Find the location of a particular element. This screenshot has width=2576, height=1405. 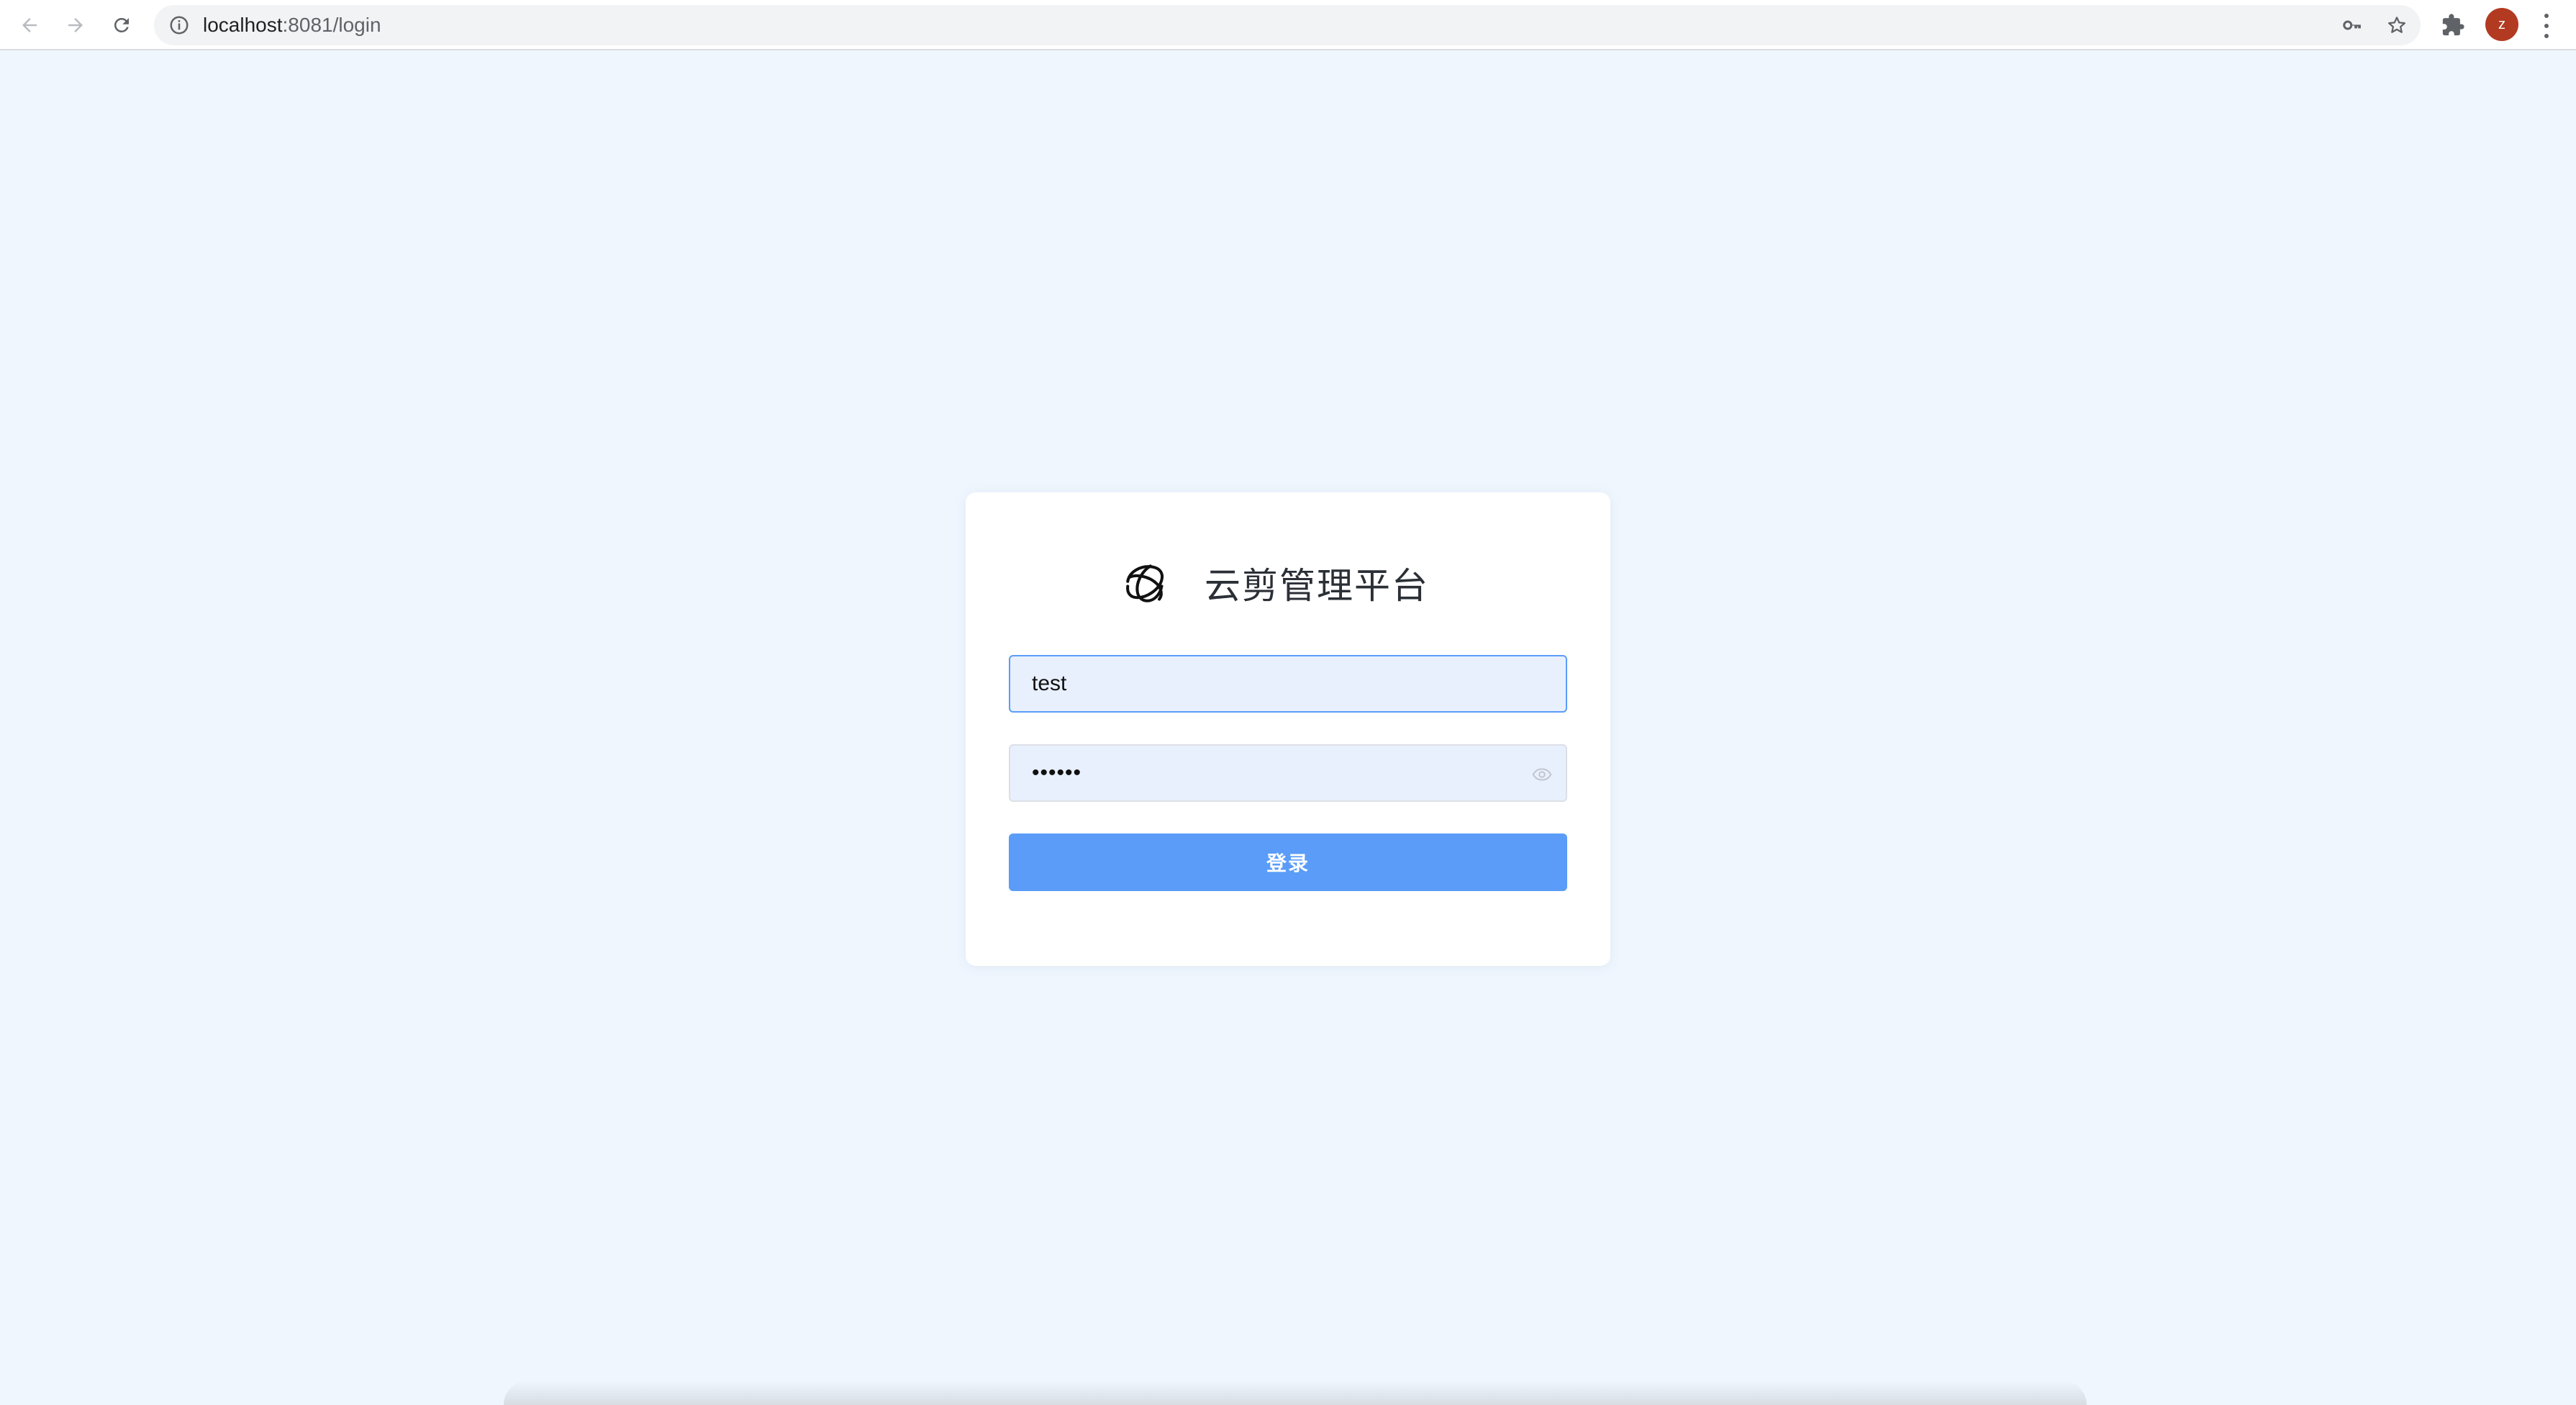

browser-toolbar: localhost:8081/login z is located at coordinates (1288, 25).